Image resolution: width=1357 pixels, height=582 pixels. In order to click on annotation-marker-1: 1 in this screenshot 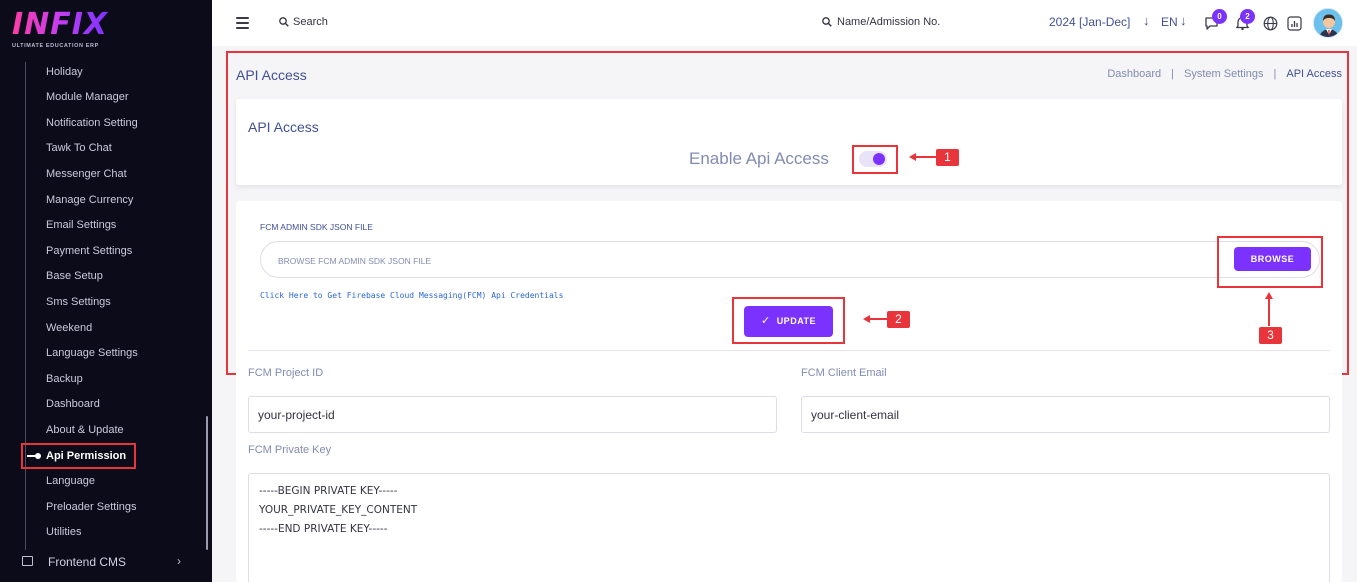, I will do `click(947, 157)`.